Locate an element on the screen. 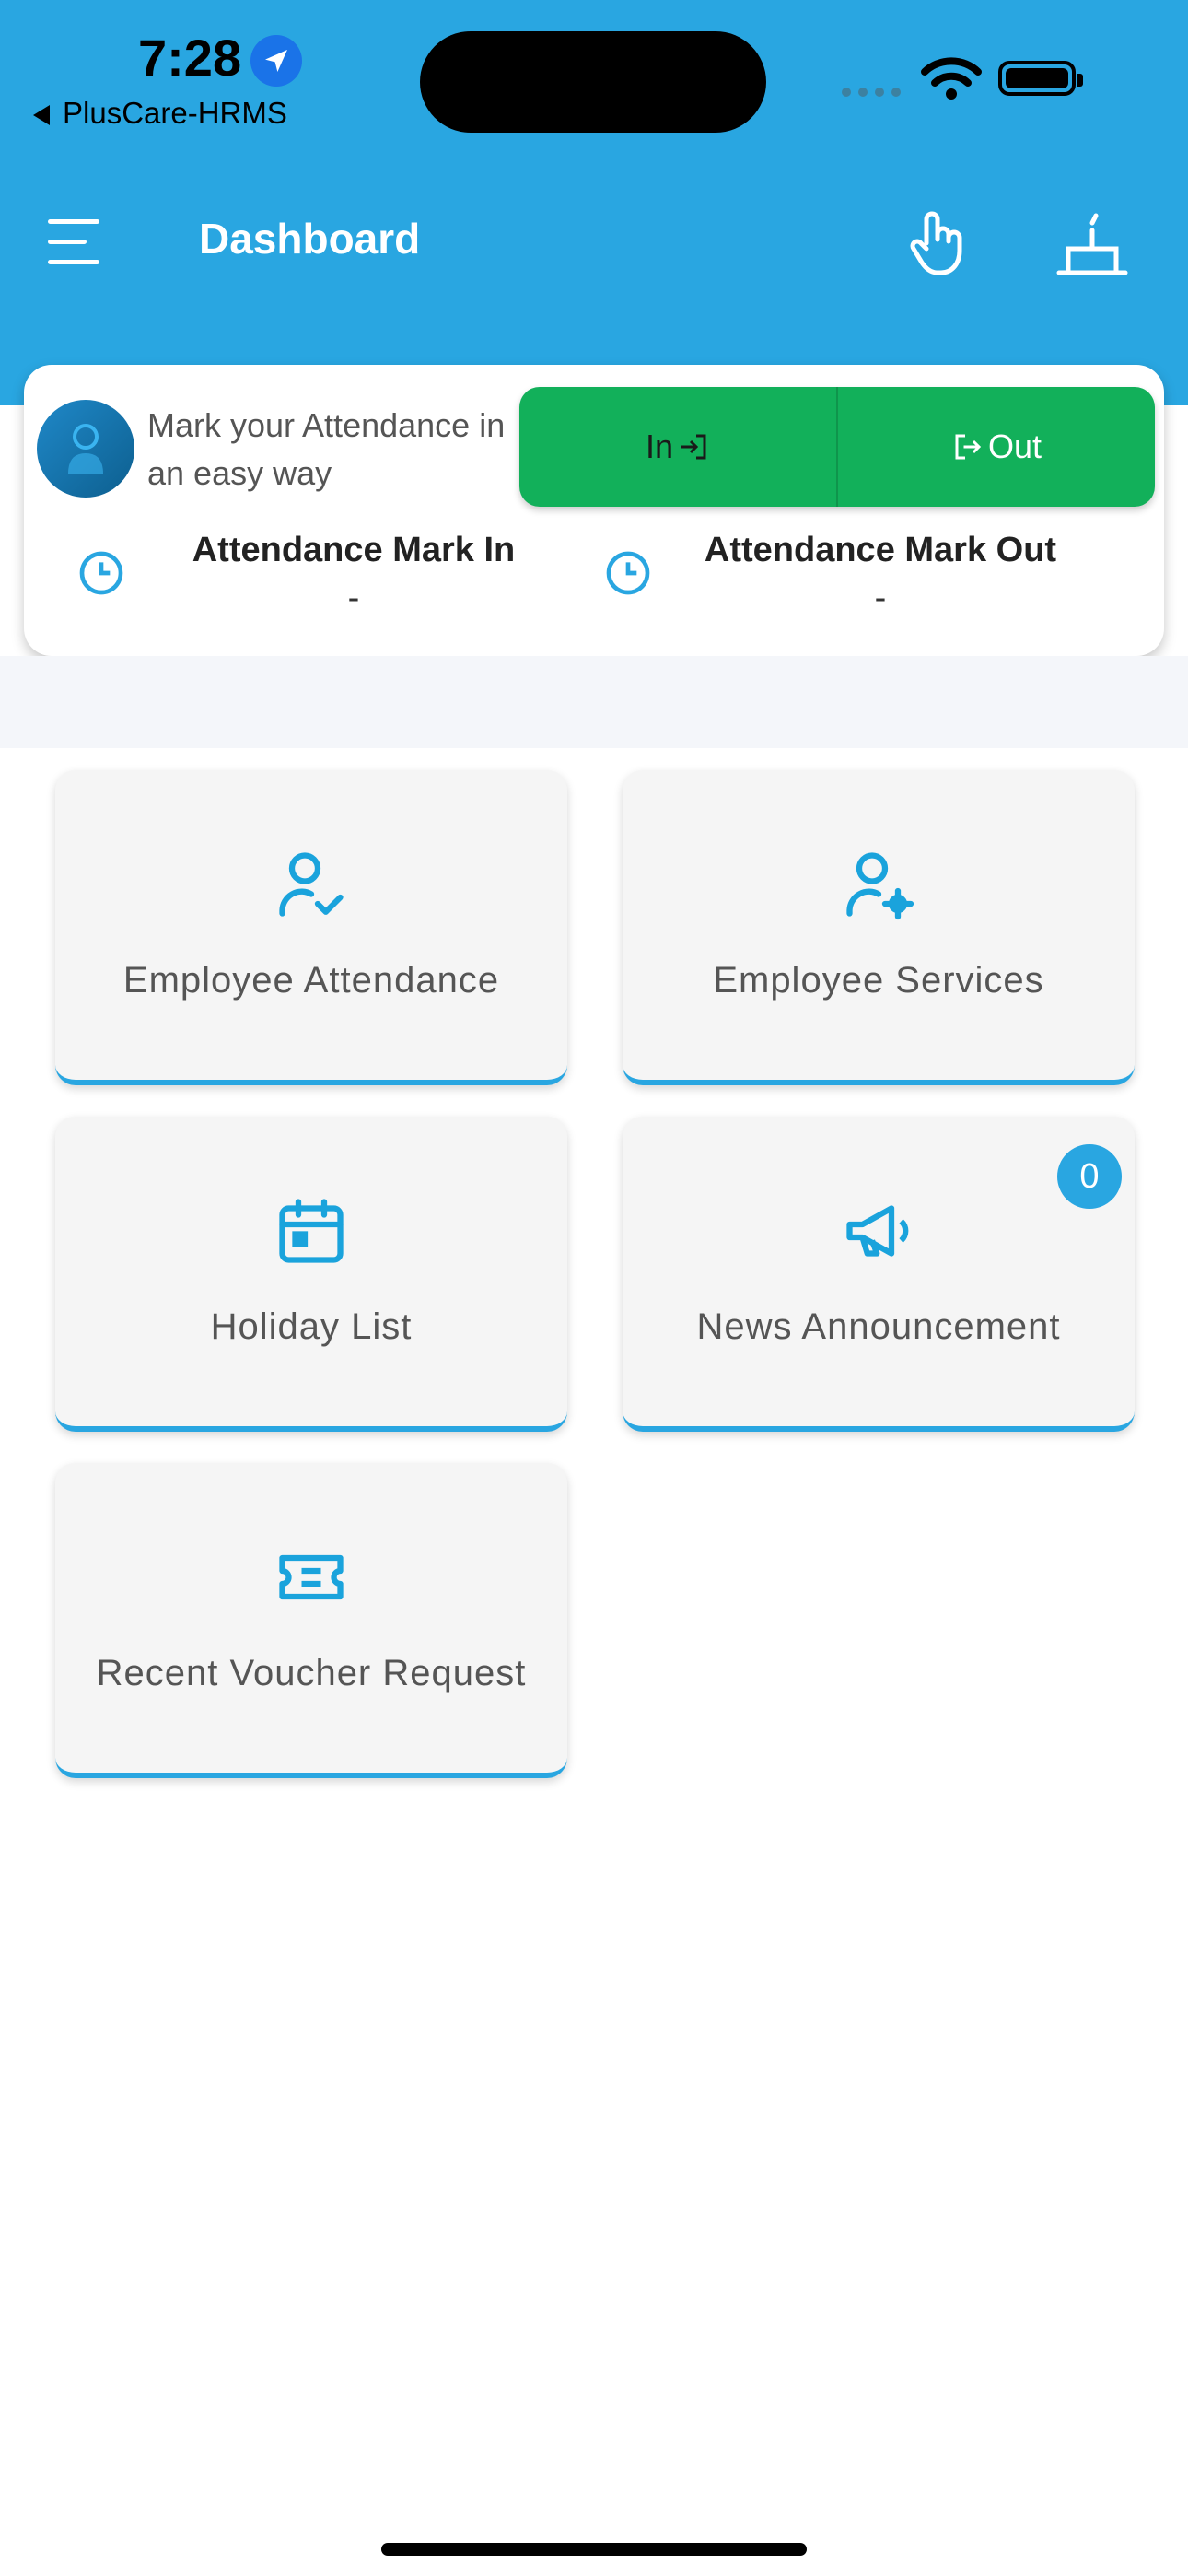  section-divider is located at coordinates (594, 702).